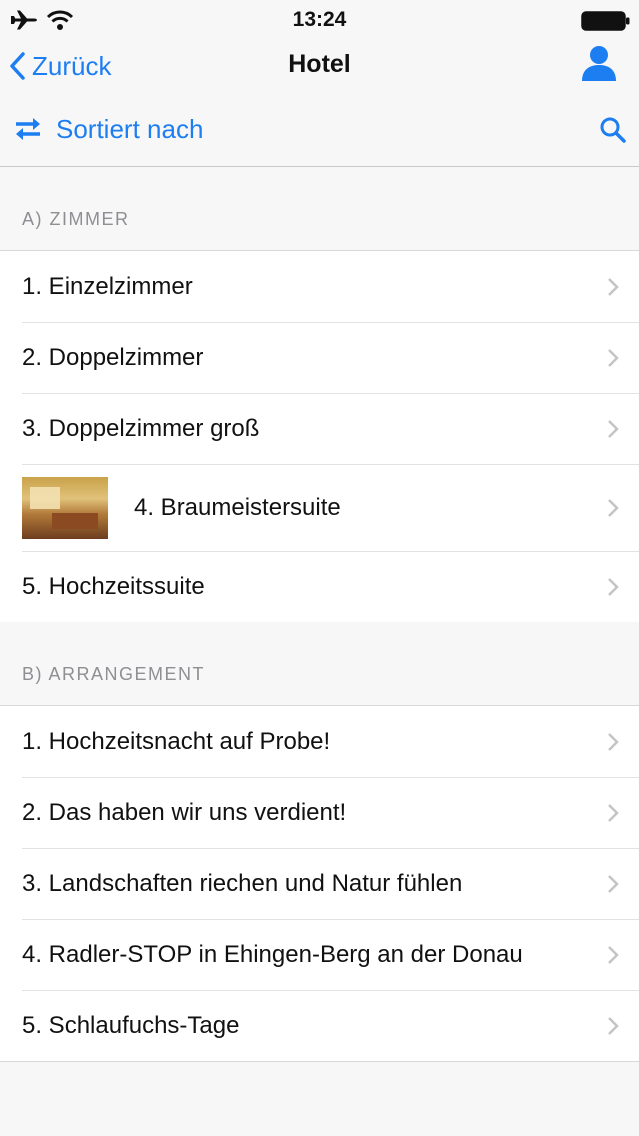 This screenshot has height=1136, width=639. I want to click on navigation-bar: Zurück Hotel, so click(319, 66).